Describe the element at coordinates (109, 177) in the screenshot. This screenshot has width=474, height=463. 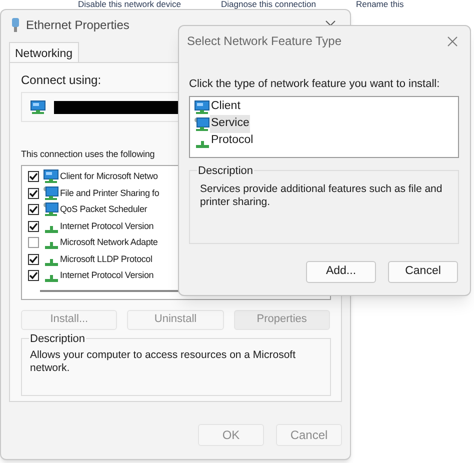
I see `component-name: Client for Microsoft Netwo` at that location.